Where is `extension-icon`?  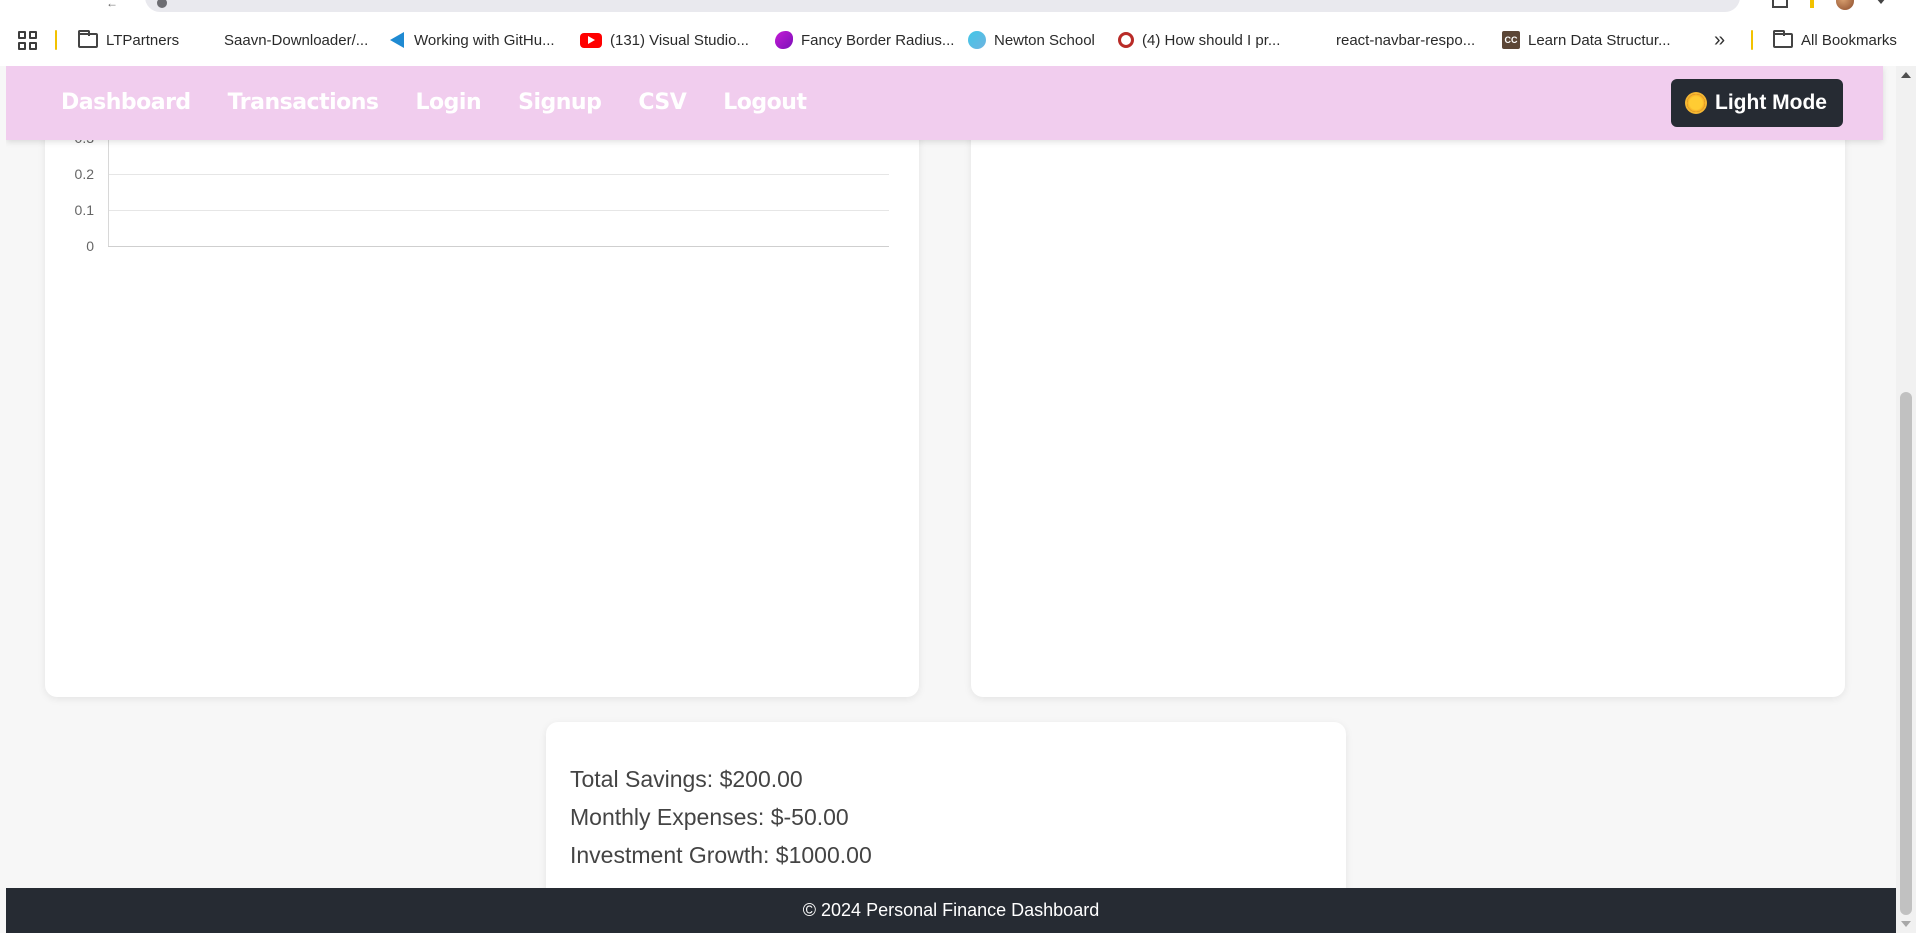
extension-icon is located at coordinates (1812, 4).